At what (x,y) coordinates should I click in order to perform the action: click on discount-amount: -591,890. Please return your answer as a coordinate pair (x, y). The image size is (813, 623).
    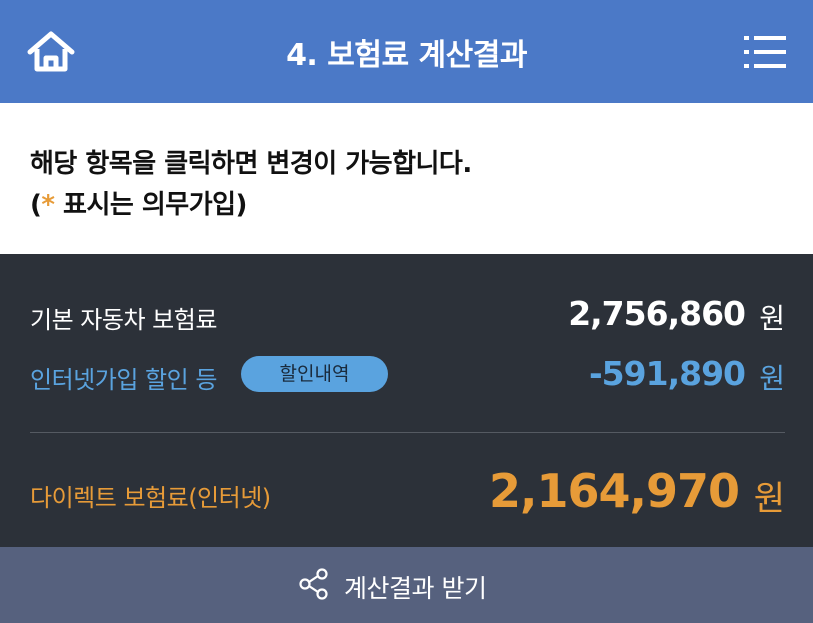
    Looking at the image, I should click on (667, 373).